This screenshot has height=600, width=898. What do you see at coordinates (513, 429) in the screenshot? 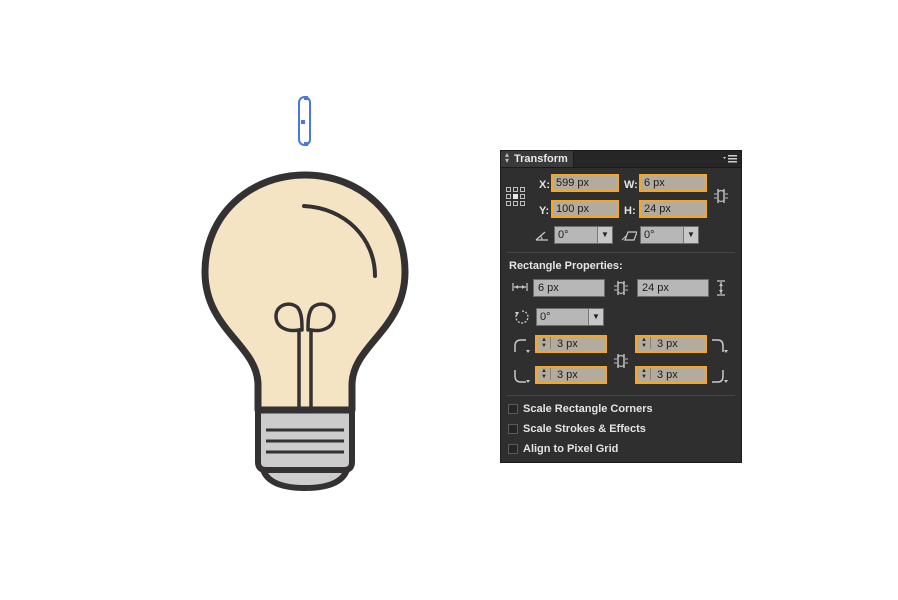
I see `scale-strokes-effects-checkbox` at bounding box center [513, 429].